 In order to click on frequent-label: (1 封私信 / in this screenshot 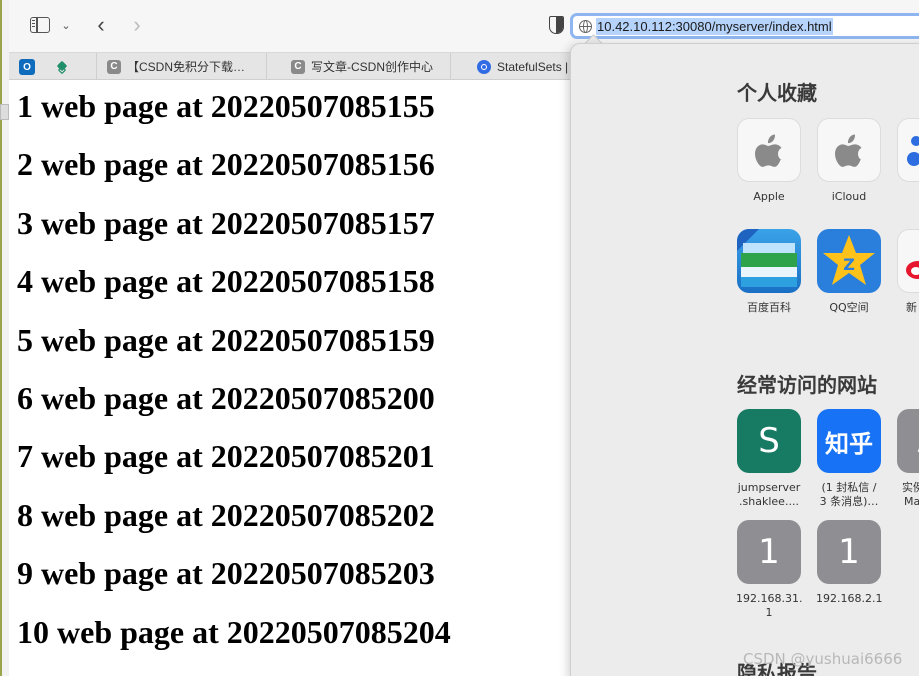, I will do `click(849, 487)`.